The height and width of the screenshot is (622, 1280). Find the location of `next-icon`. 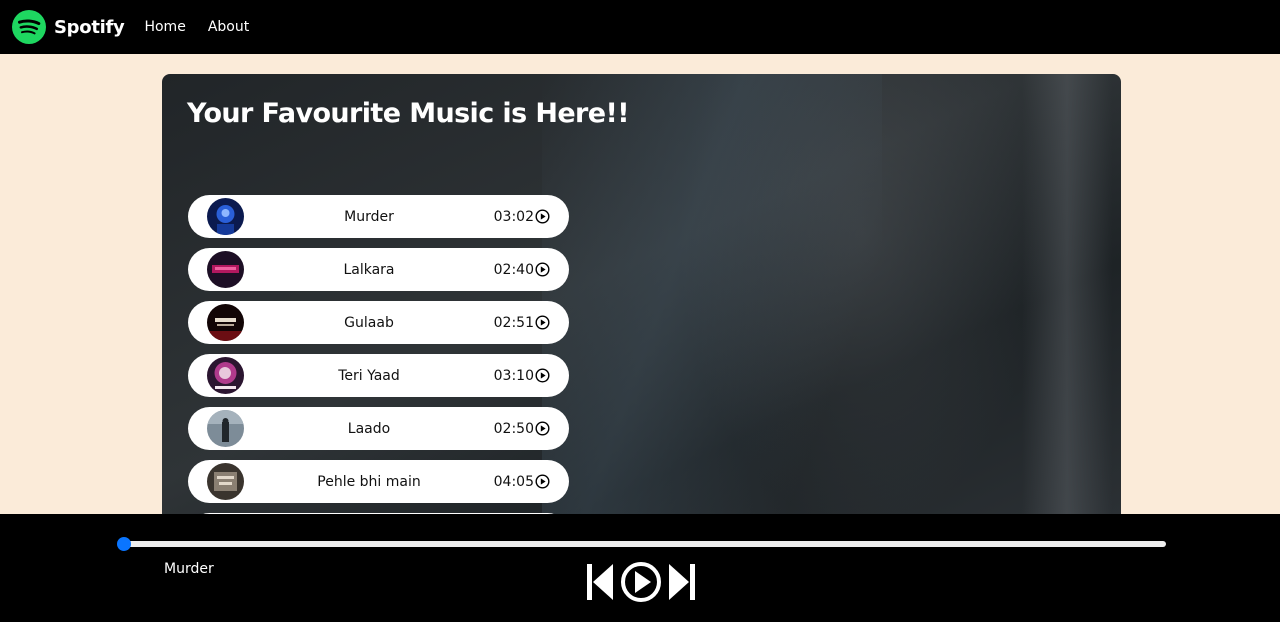

next-icon is located at coordinates (682, 582).